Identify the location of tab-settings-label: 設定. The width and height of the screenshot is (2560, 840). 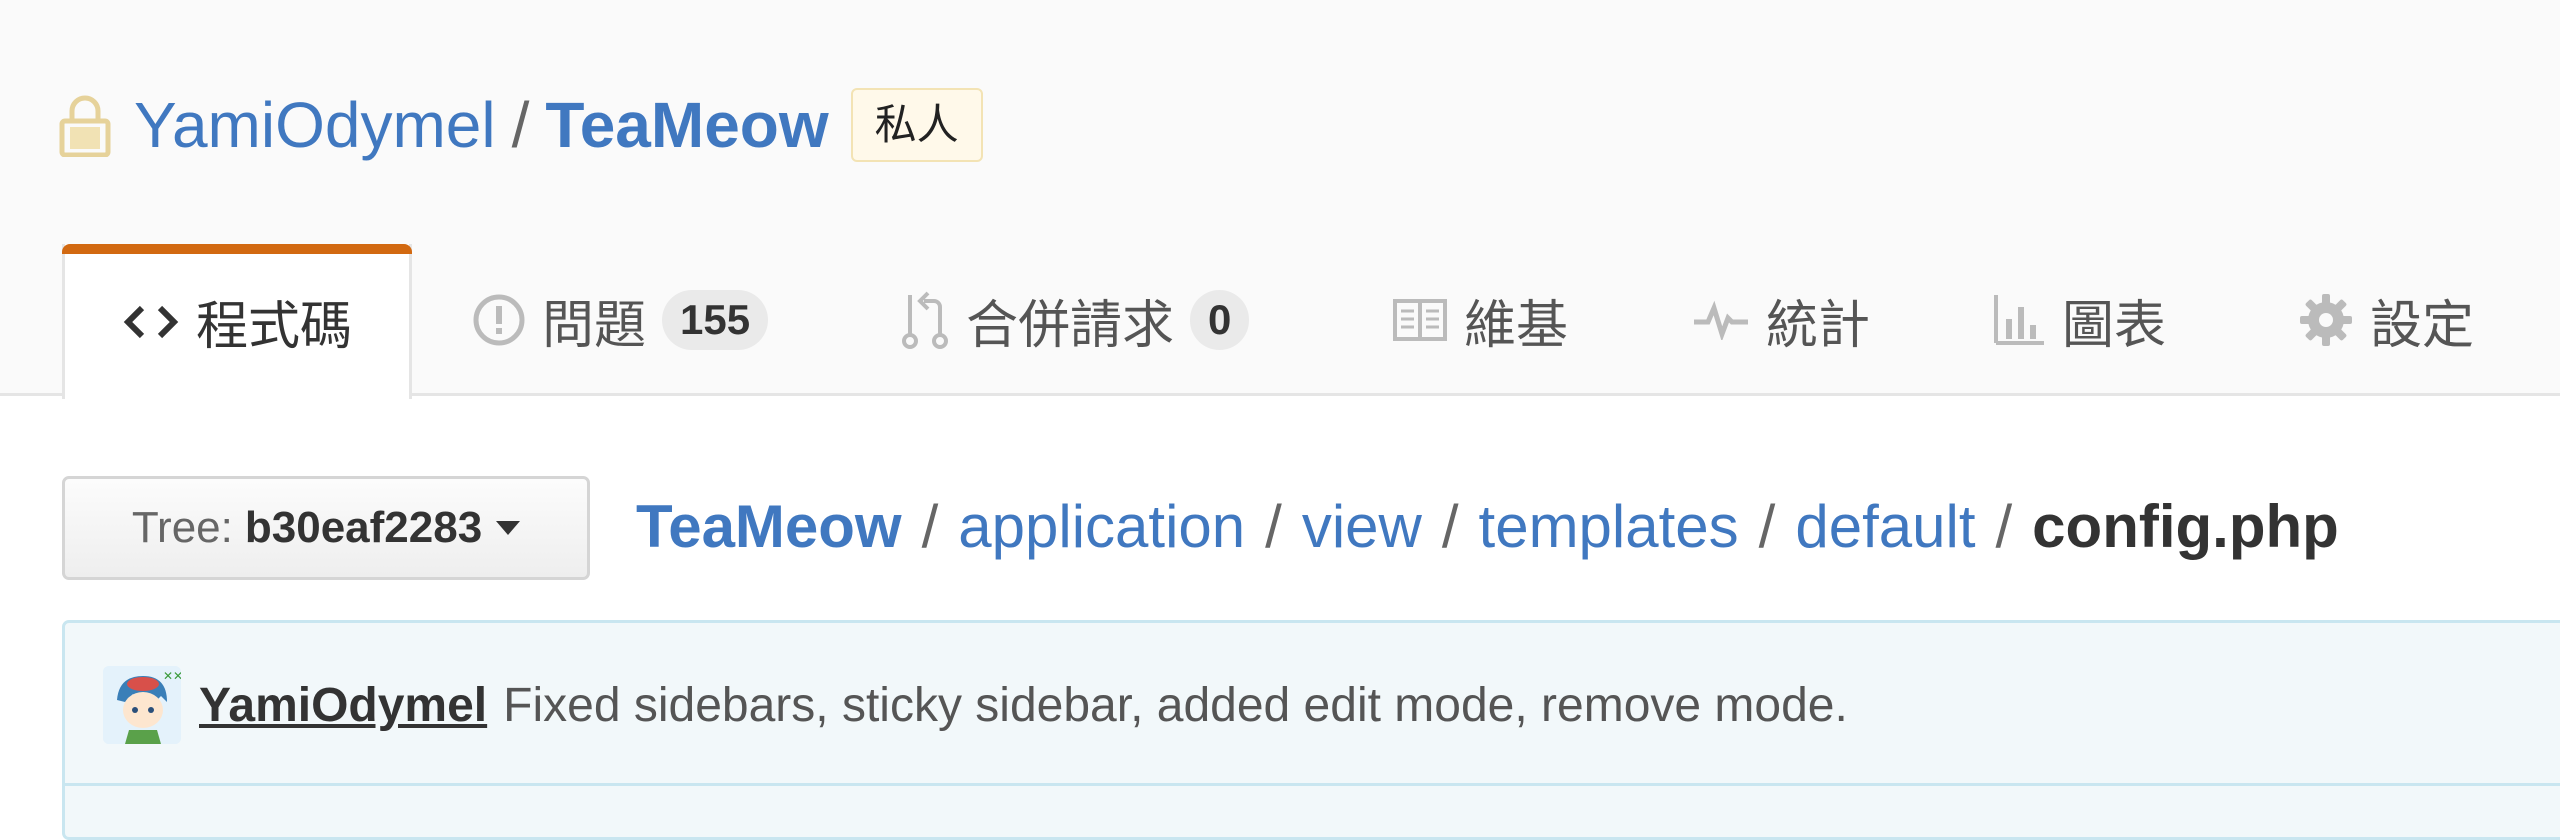
(2422, 325).